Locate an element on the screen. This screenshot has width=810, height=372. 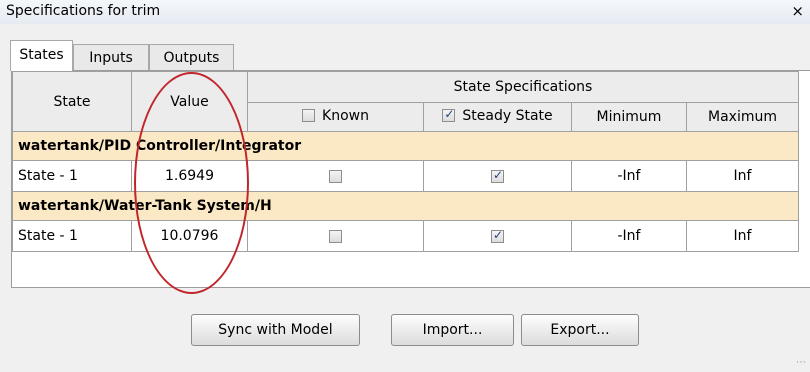
block-path: watertank/PID Controller/Integrator is located at coordinates (405, 146).